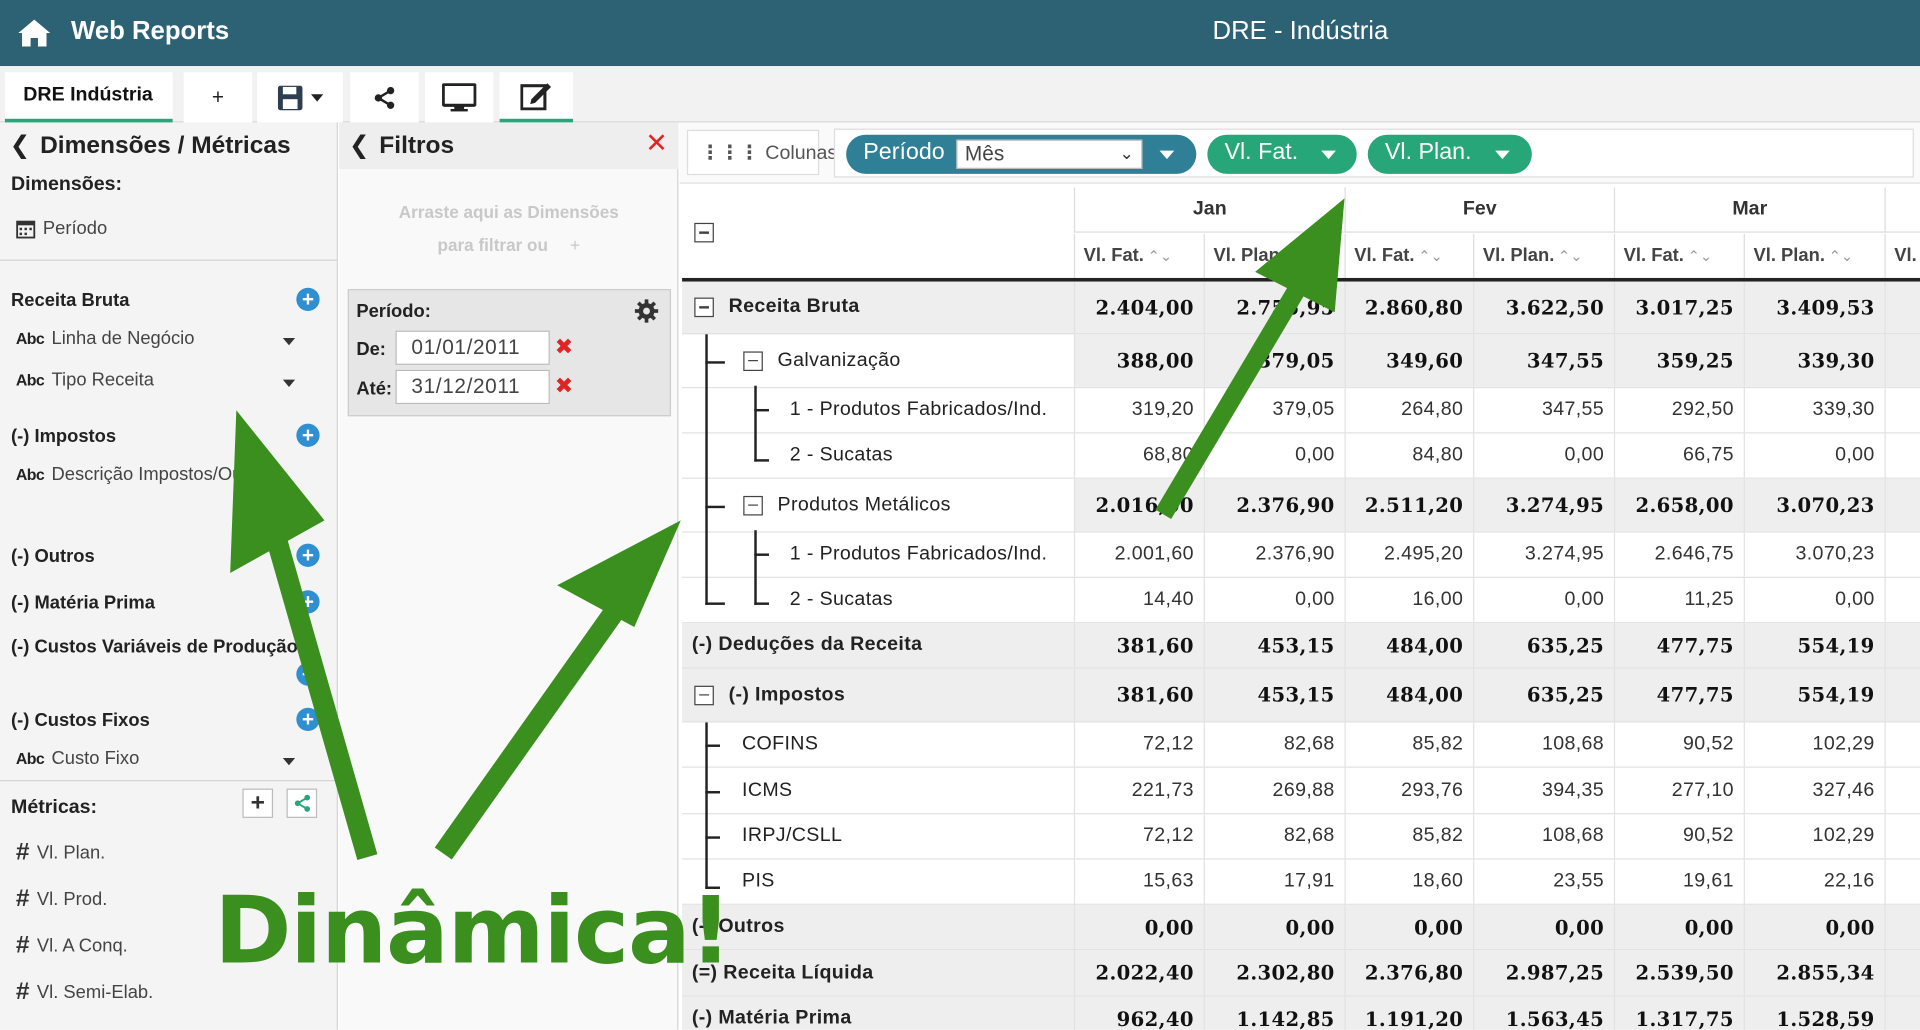  I want to click on table-row: COFINS 72,12 82,68 85,82 108,68 90,52 102,29, so click(1301, 745).